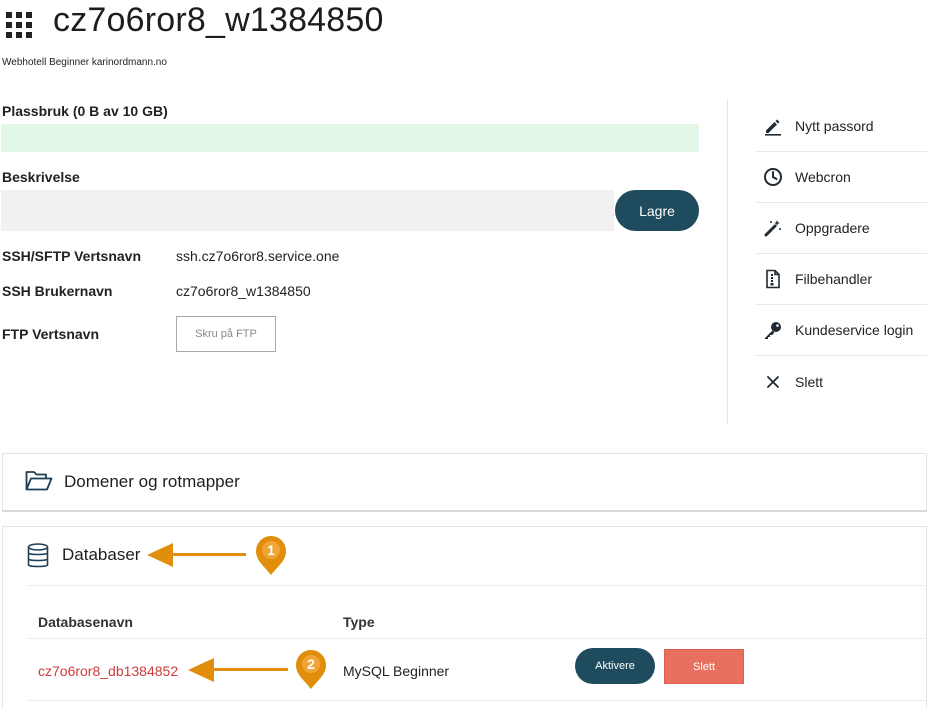 This screenshot has width=927, height=708. What do you see at coordinates (773, 279) in the screenshot?
I see `file-icon` at bounding box center [773, 279].